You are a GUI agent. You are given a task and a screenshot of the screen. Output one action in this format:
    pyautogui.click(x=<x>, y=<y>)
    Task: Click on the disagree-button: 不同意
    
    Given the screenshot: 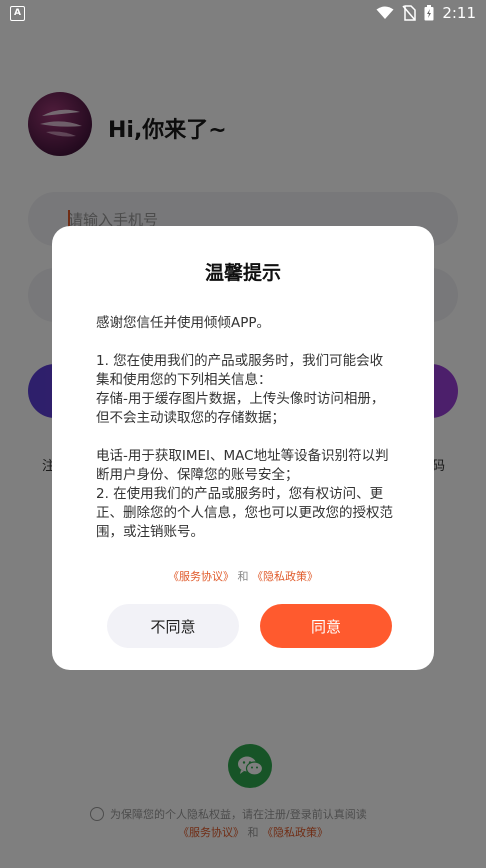 What is the action you would take?
    pyautogui.click(x=173, y=626)
    